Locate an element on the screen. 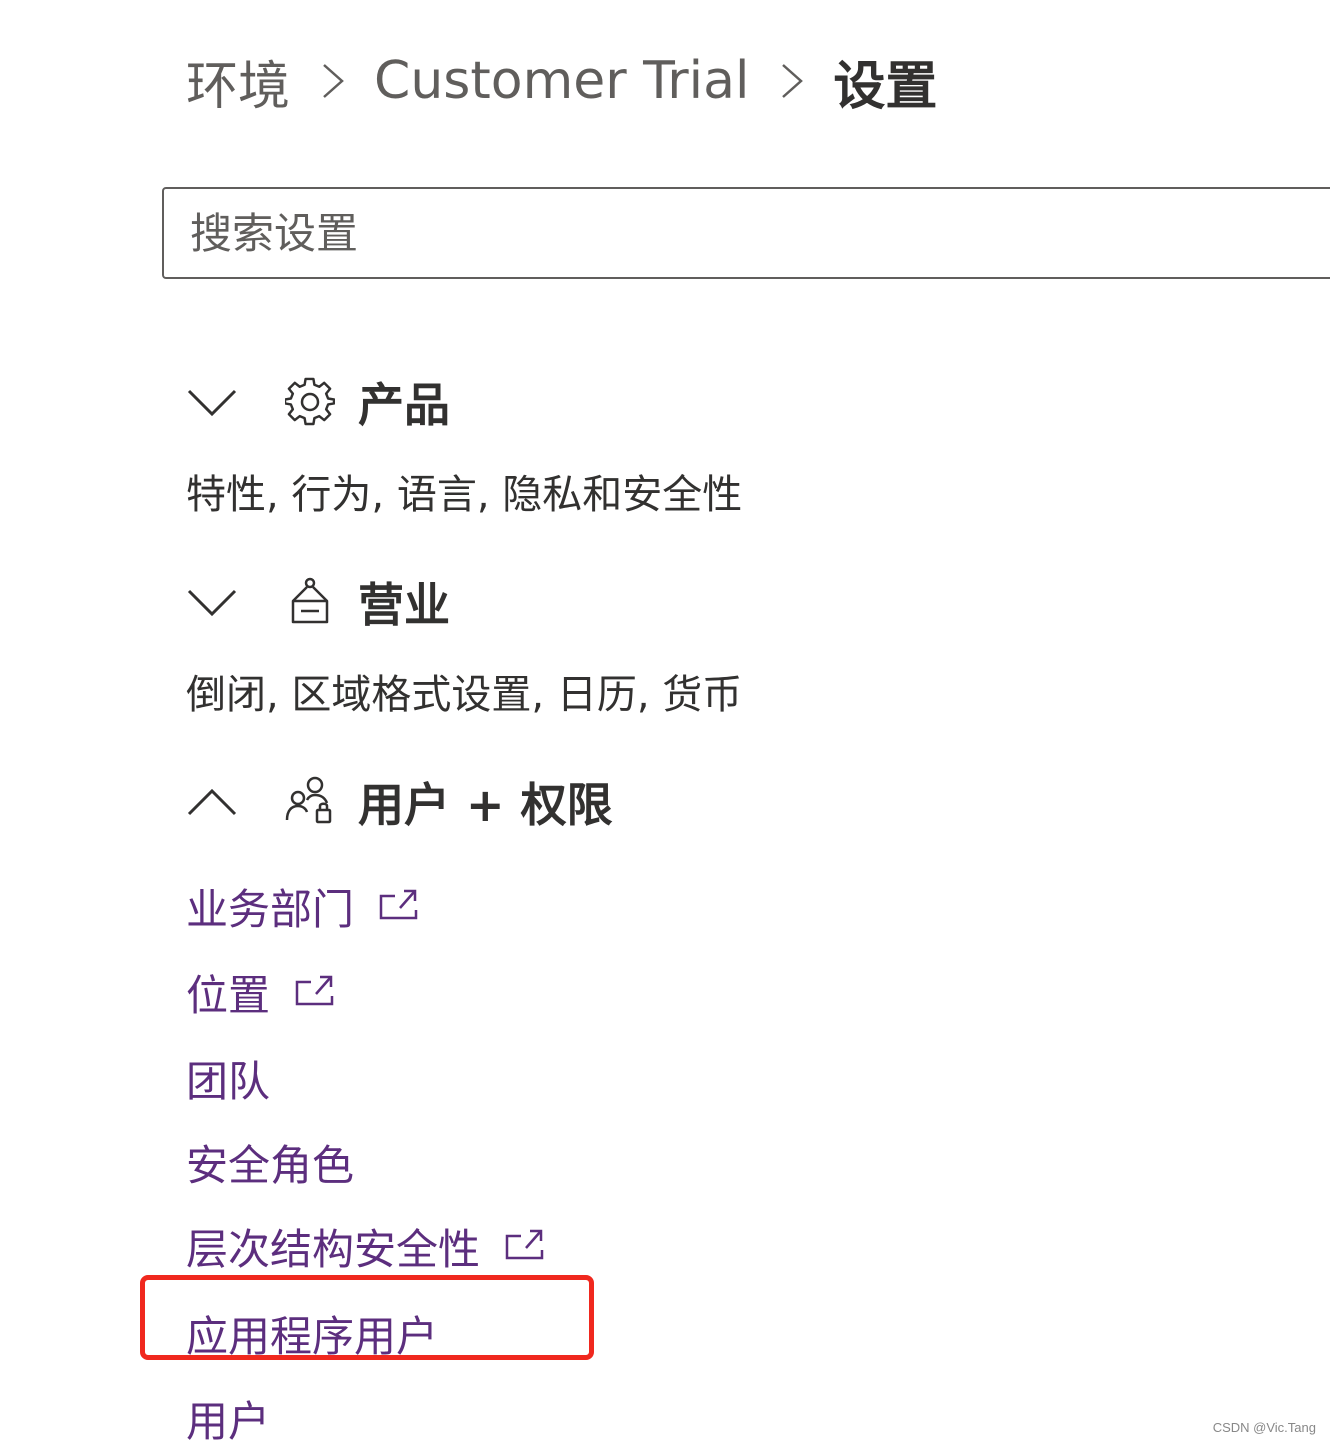 This screenshot has width=1330, height=1443. search-input is located at coordinates (747, 233).